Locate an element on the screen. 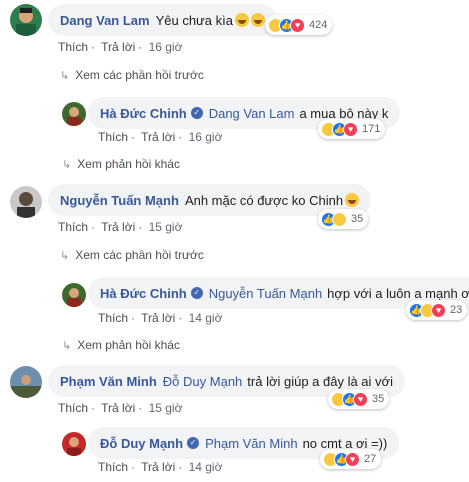  haha-reaction-icon is located at coordinates (339, 219).